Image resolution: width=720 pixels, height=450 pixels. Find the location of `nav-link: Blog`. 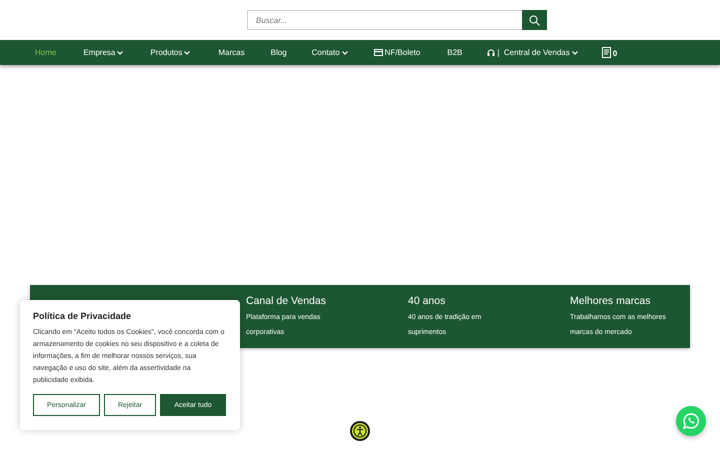

nav-link: Blog is located at coordinates (278, 52).